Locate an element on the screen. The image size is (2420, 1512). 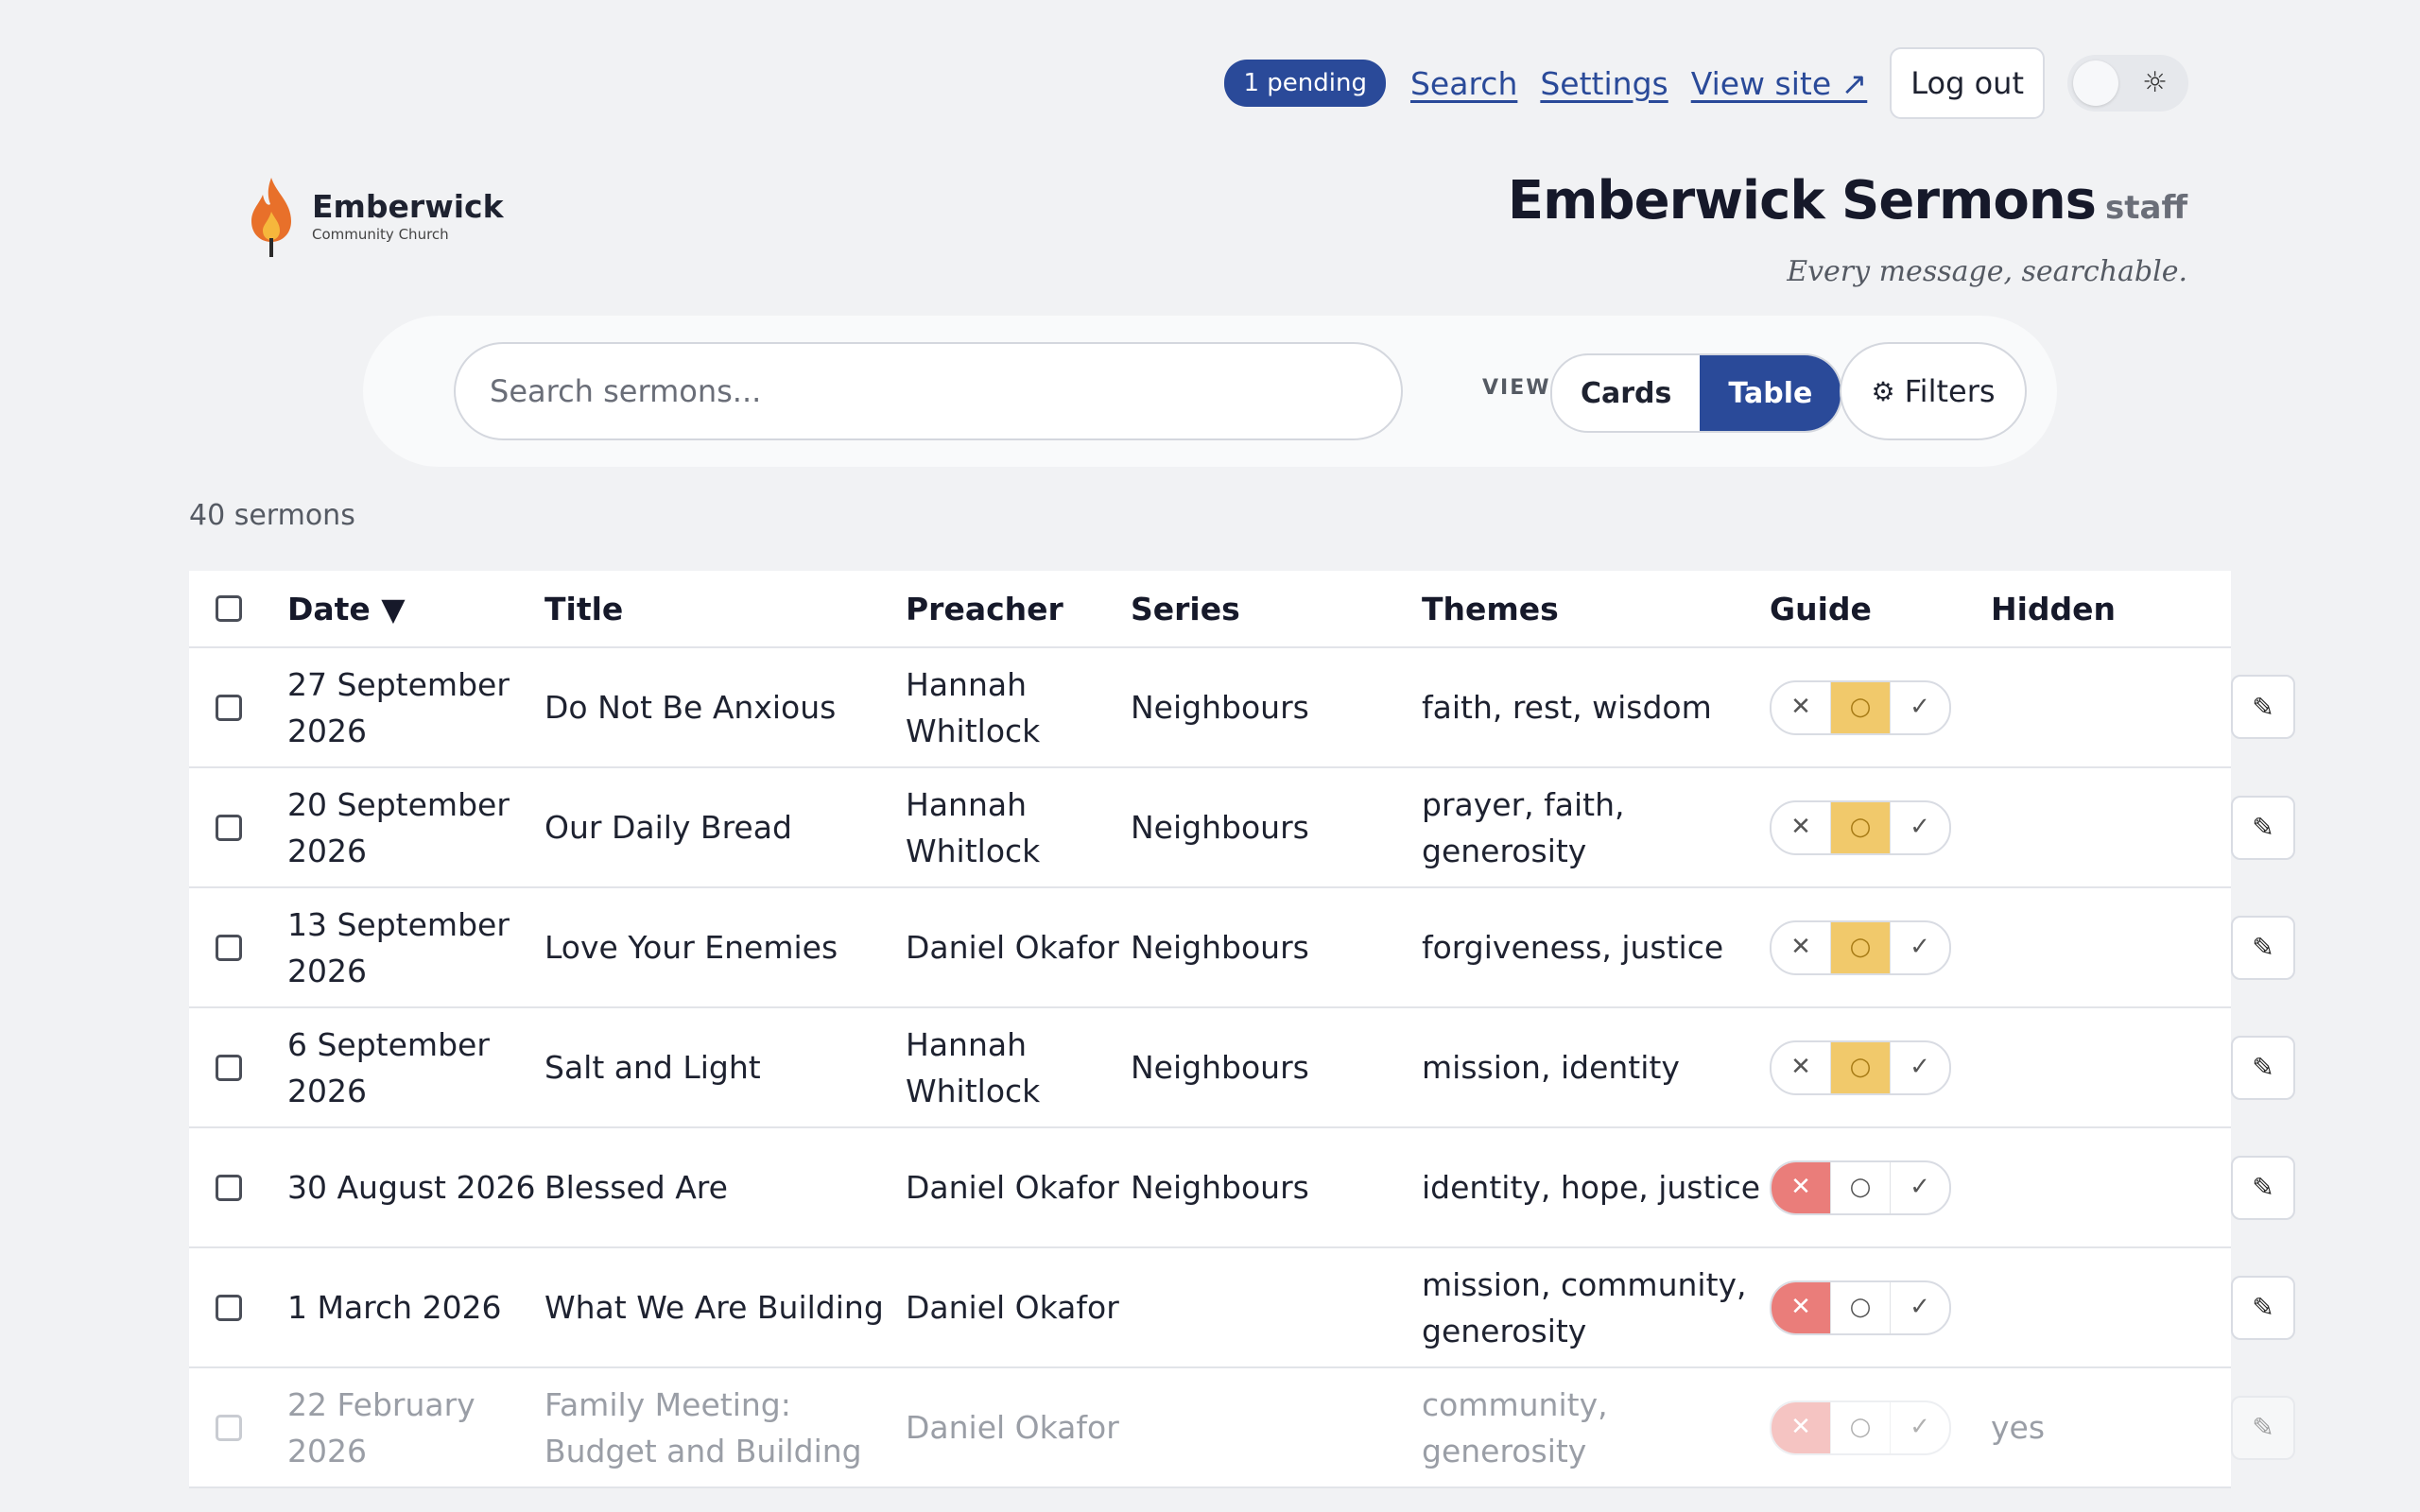
theme-toggle: ☼ is located at coordinates (2127, 83).